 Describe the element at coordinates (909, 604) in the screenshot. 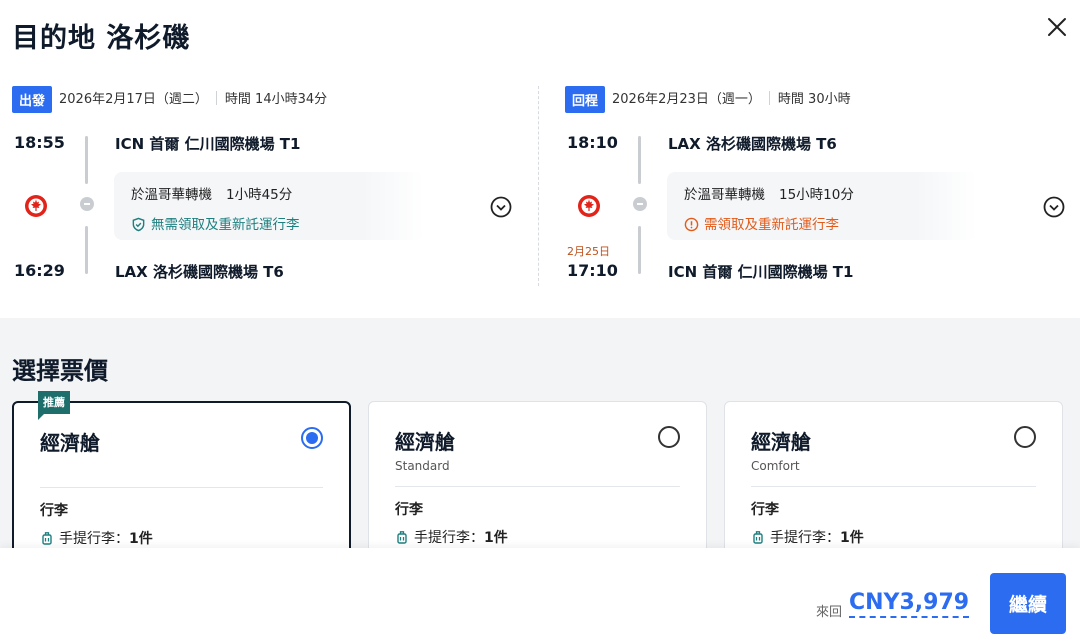

I see `total-price: CNY3,979` at that location.